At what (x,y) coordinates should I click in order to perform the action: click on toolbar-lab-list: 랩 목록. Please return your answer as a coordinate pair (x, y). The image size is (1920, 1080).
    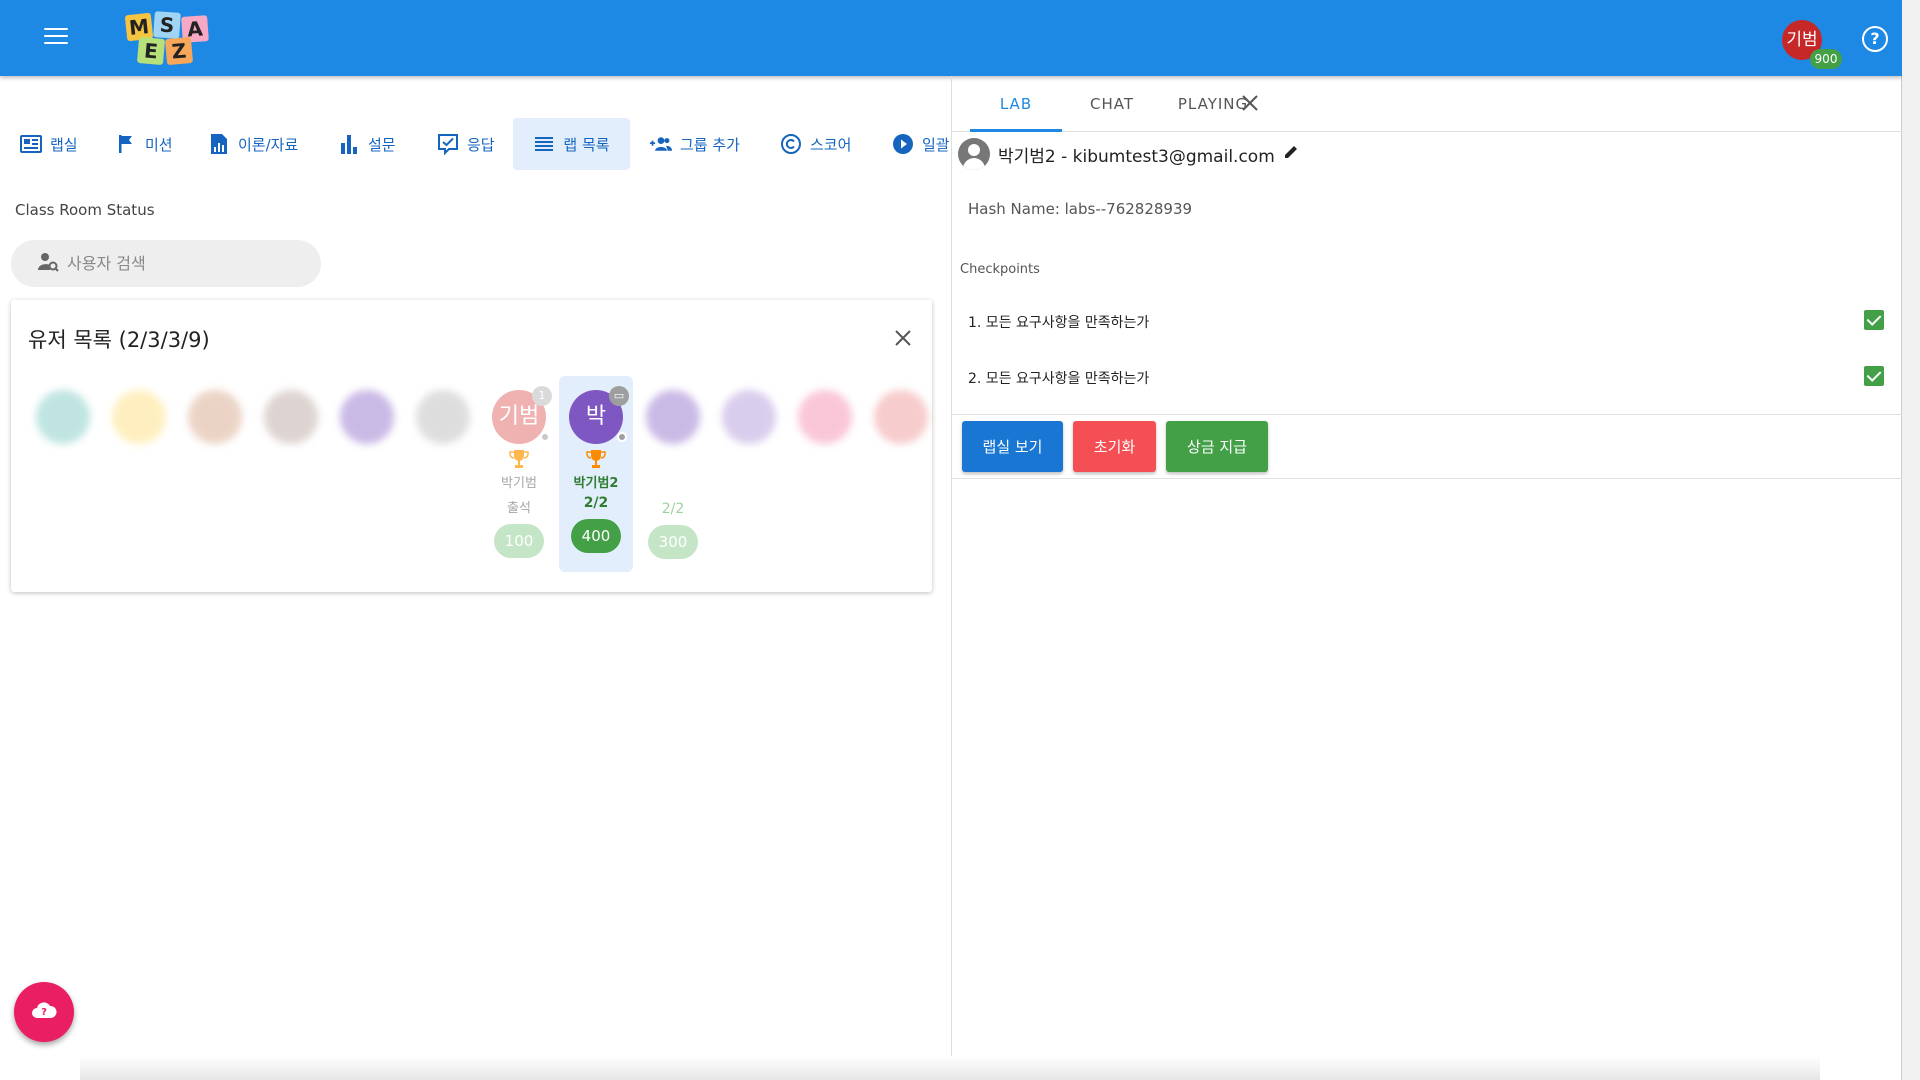
    Looking at the image, I should click on (571, 144).